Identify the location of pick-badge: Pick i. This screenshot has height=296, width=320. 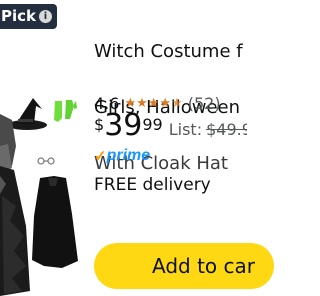
(28, 16).